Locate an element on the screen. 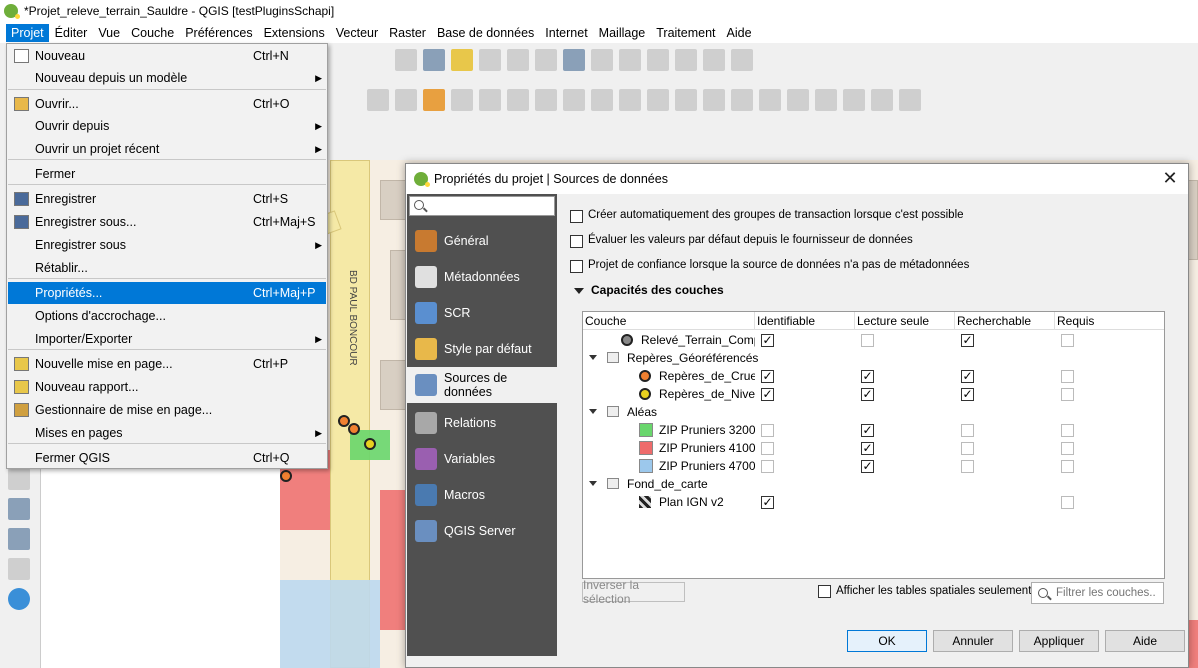 Image resolution: width=1198 pixels, height=668 pixels. sidebar-item-table: Sources de données is located at coordinates (482, 385).